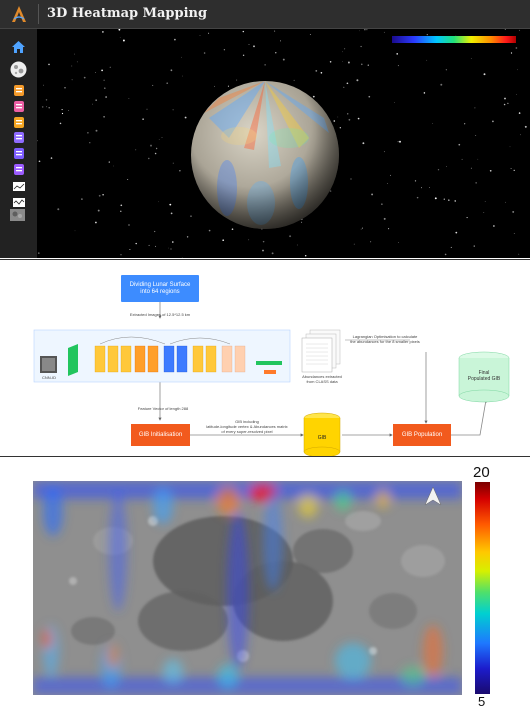 The height and width of the screenshot is (709, 530). I want to click on surface-image-icon, so click(17, 215).